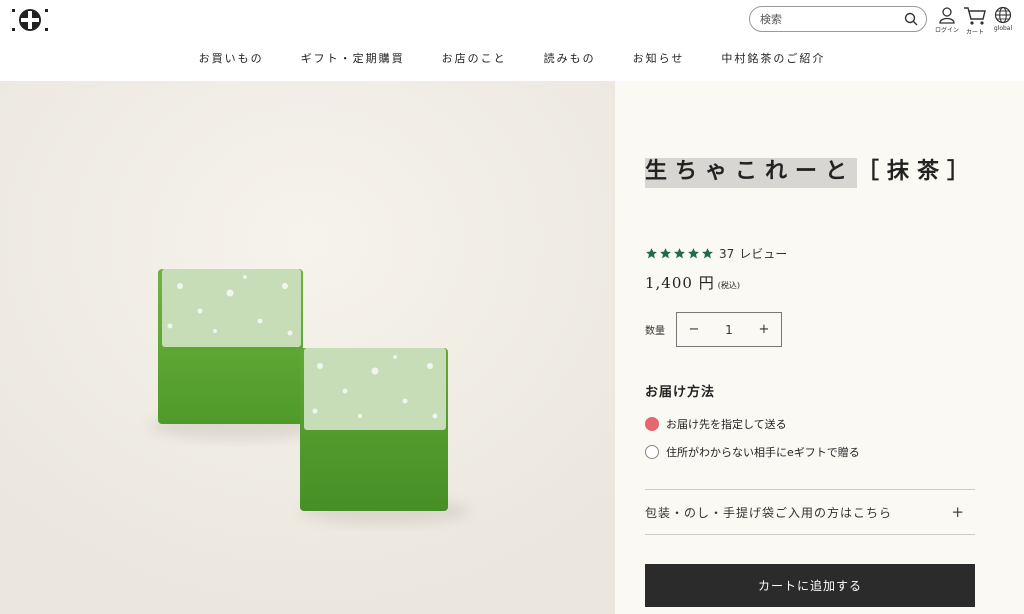 This screenshot has width=1024, height=614. I want to click on price-tax-note: (税込), so click(728, 285).